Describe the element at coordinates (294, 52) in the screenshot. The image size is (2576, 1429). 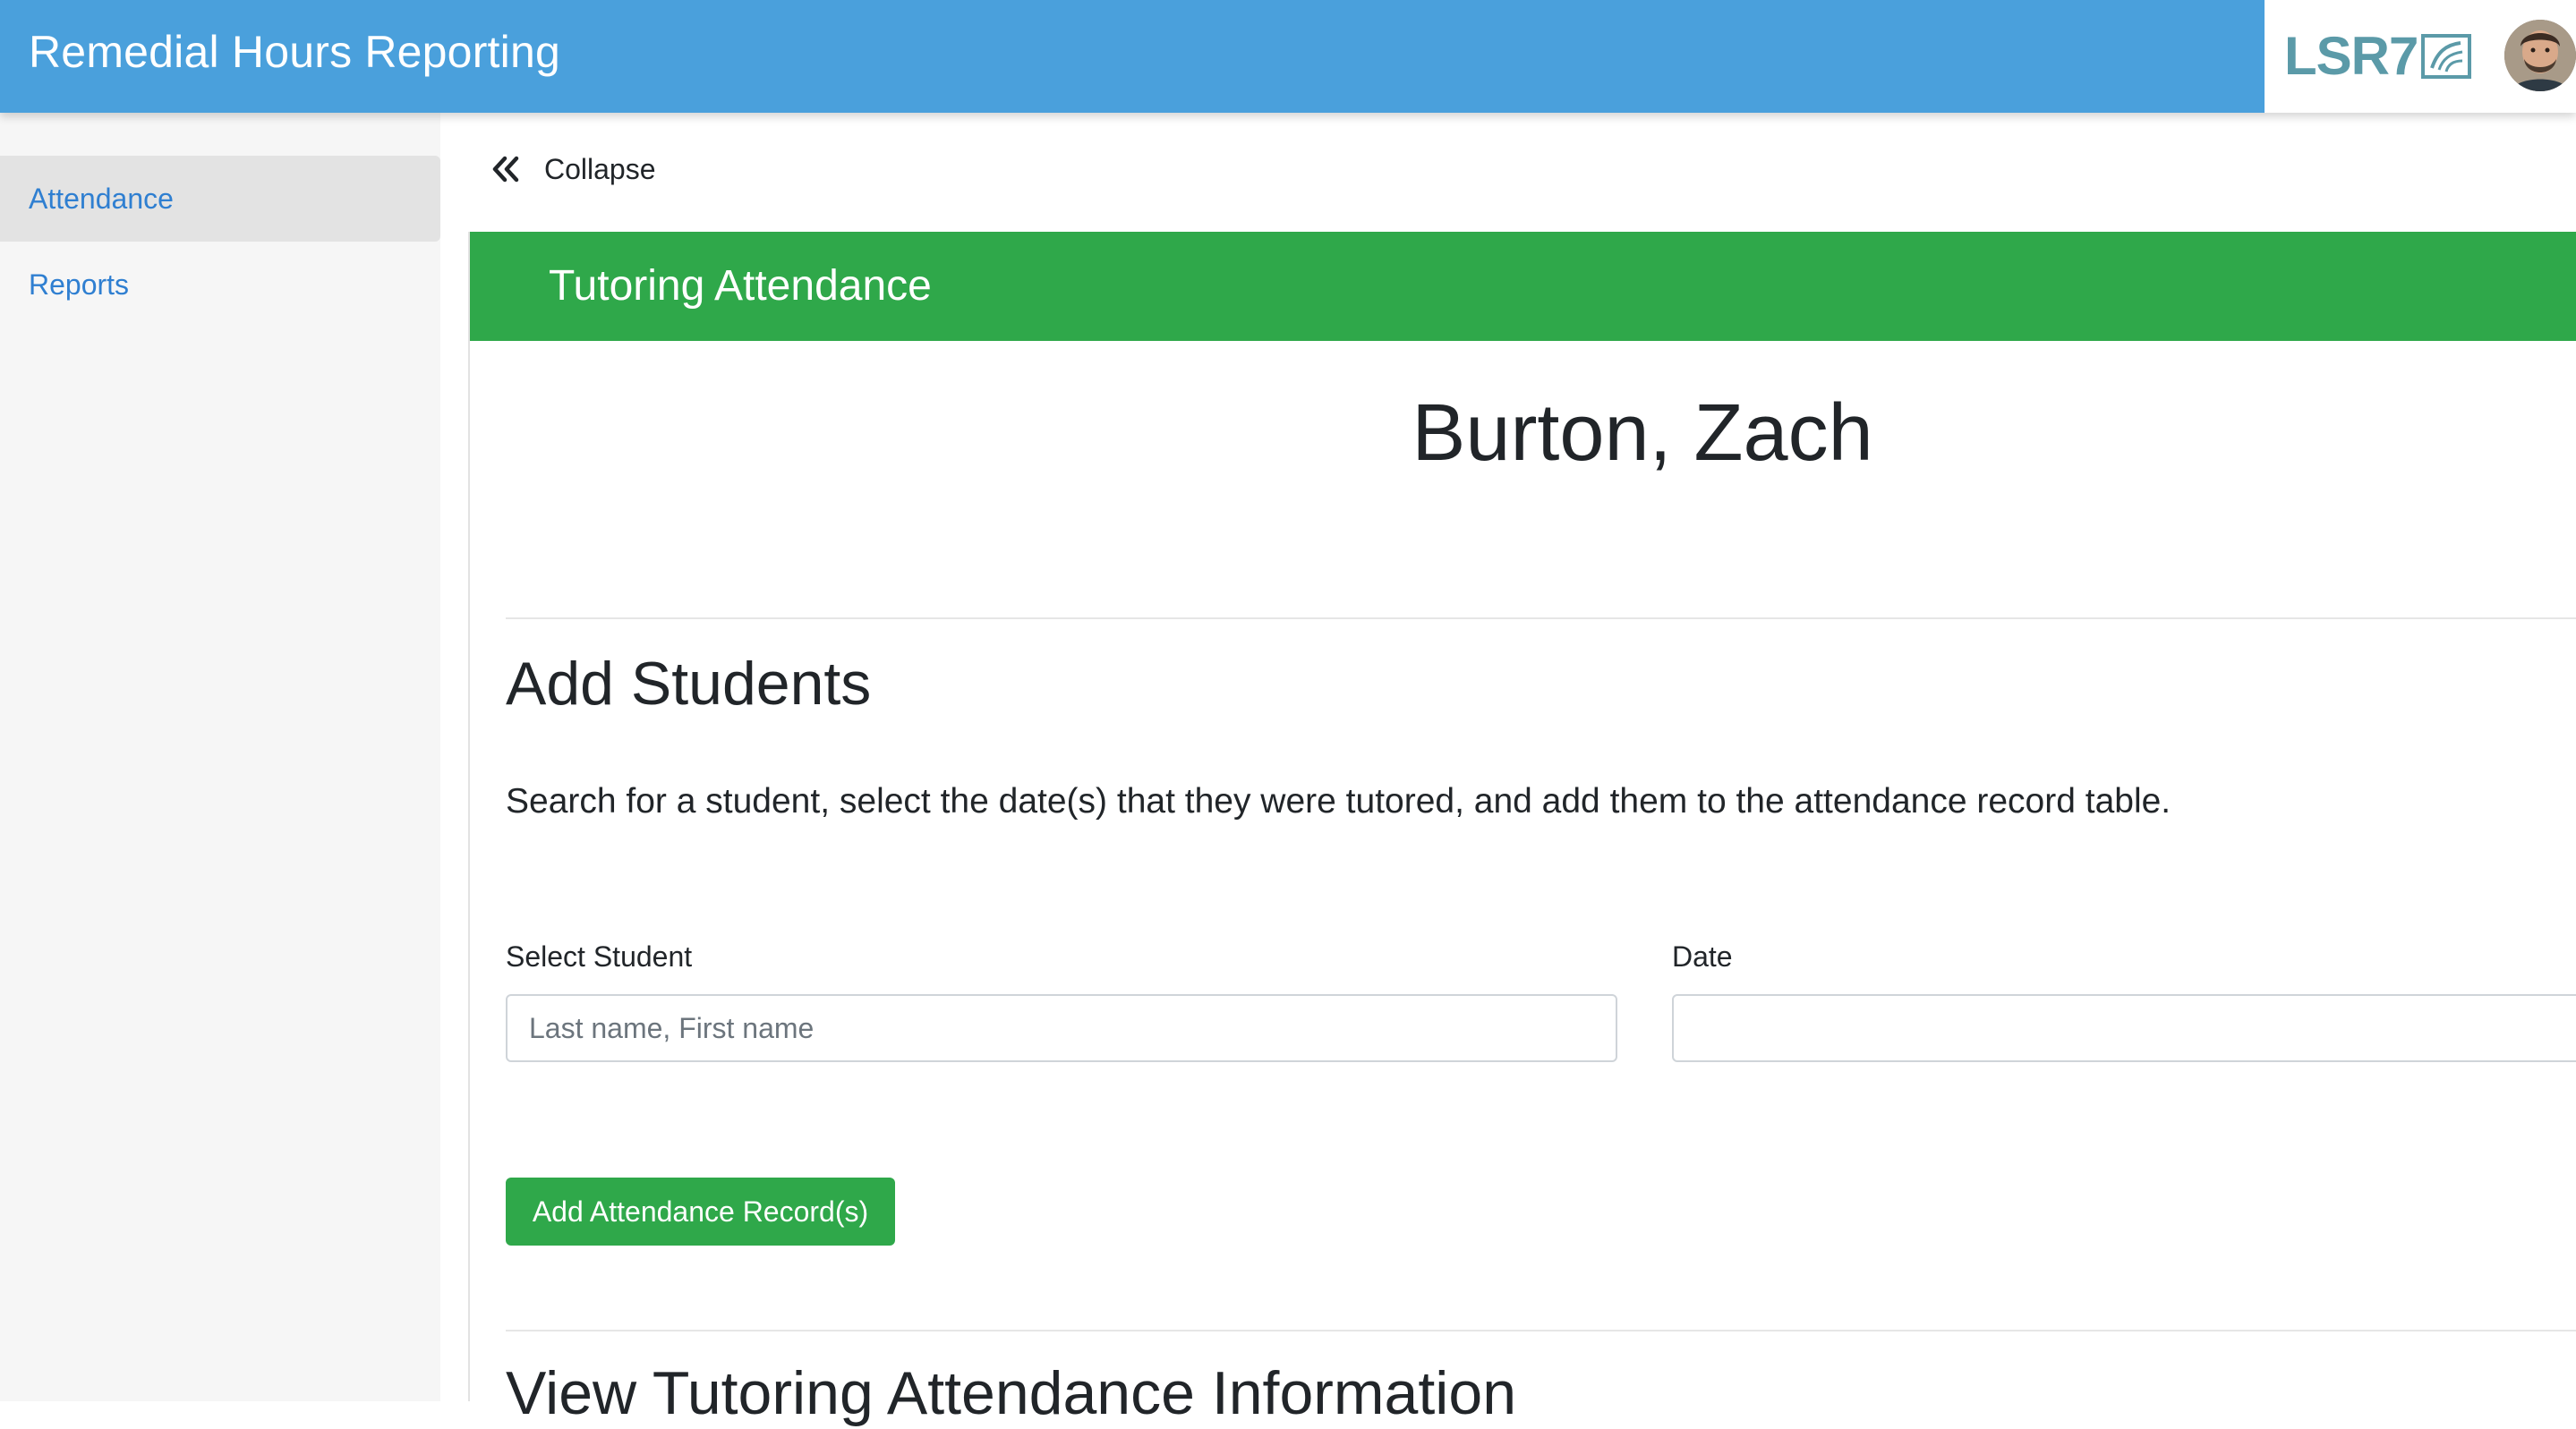
I see `app-title: Remedial Hours Reporting` at that location.